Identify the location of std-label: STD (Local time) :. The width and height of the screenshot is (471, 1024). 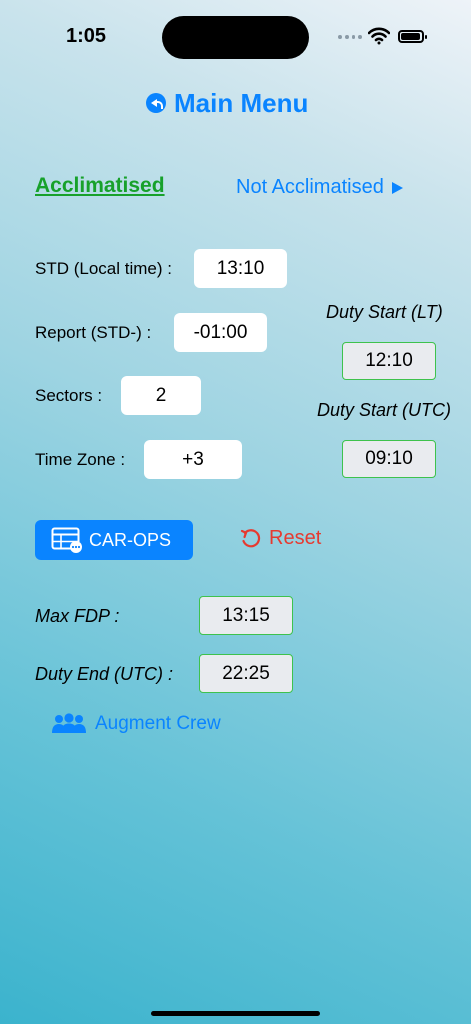
(103, 268).